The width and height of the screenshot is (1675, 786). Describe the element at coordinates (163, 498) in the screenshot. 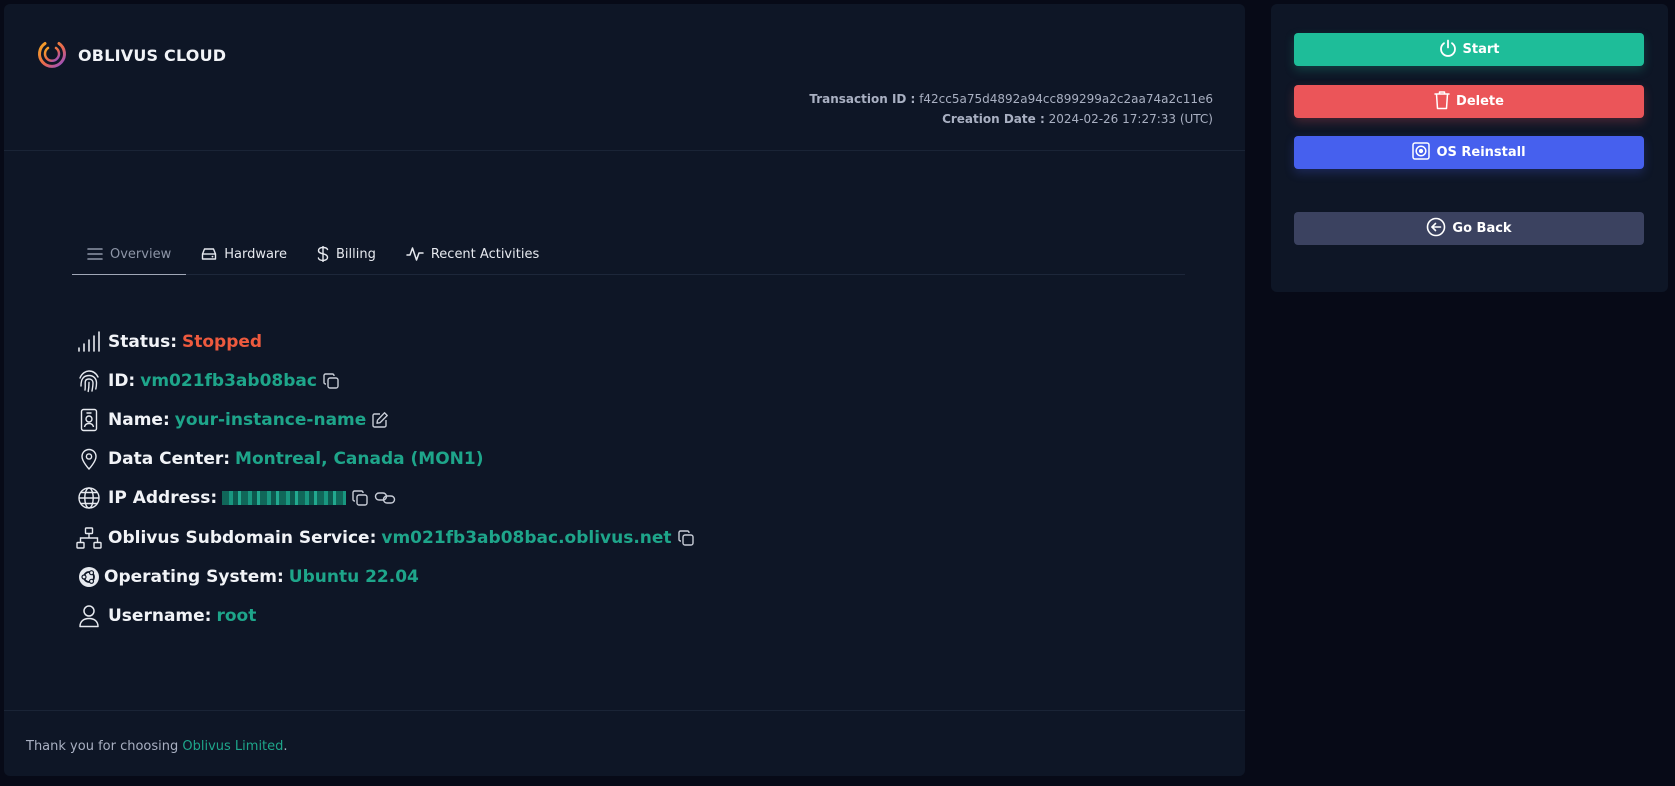

I see `ip-label: IP Address:` at that location.